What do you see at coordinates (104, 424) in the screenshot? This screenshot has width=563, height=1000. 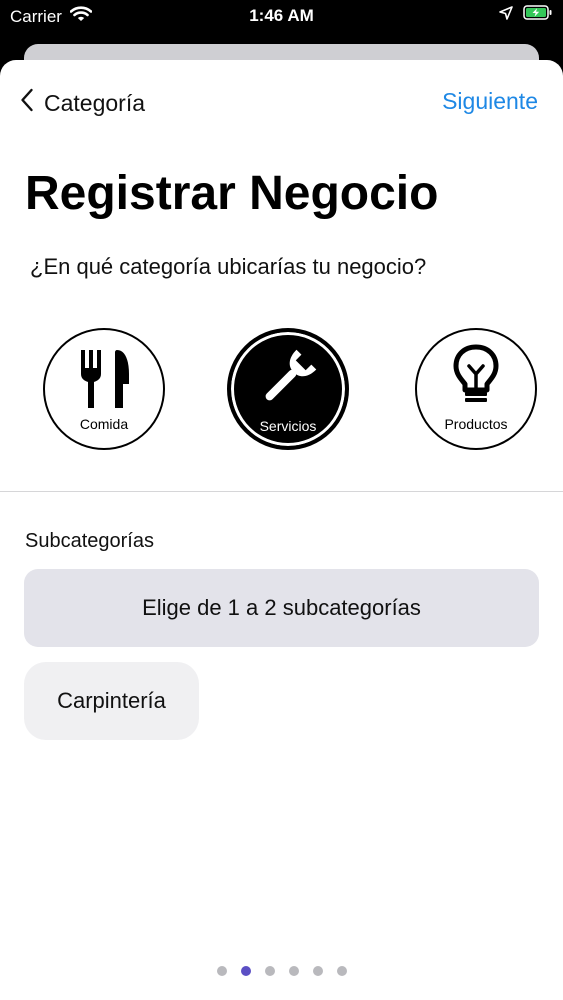 I see `category-label: Comida` at bounding box center [104, 424].